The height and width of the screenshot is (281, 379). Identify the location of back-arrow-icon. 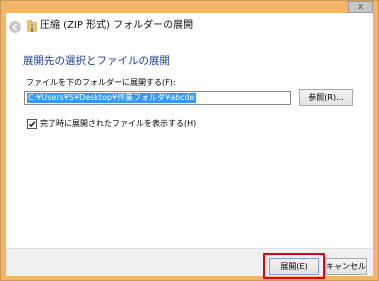
(14, 27).